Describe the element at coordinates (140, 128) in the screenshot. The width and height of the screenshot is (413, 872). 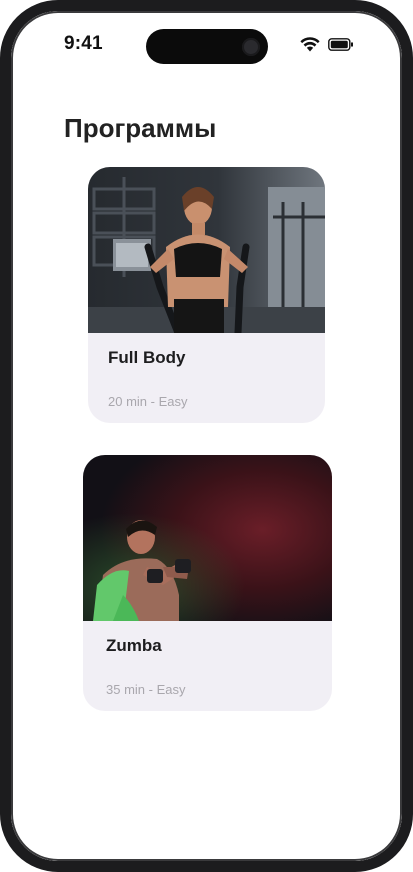
I see `page-title: Программы` at that location.